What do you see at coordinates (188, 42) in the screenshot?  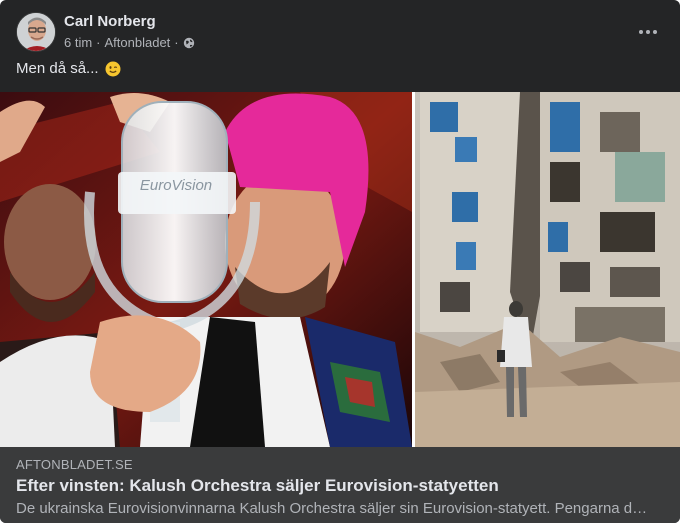 I see `globe-icon` at bounding box center [188, 42].